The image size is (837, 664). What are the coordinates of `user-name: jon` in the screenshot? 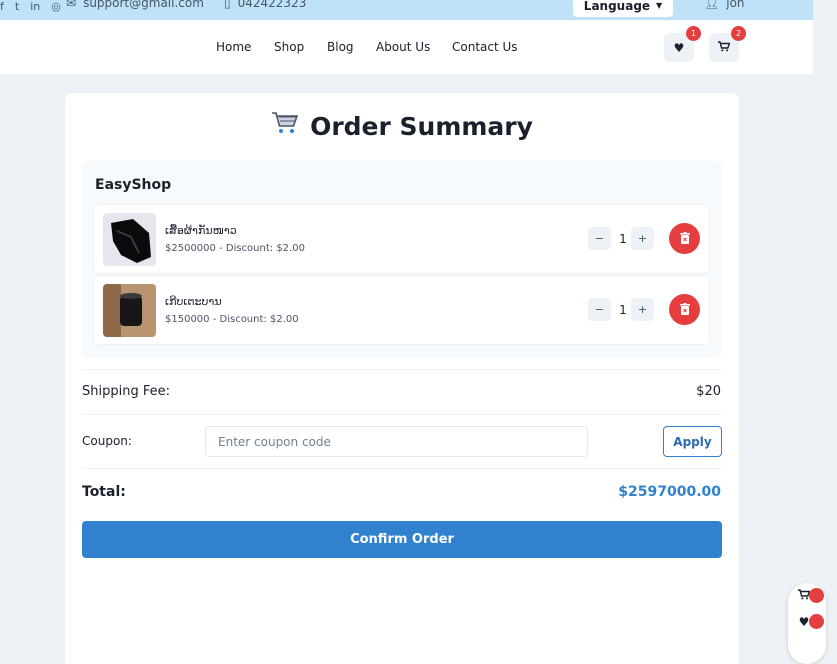 It's located at (735, 5).